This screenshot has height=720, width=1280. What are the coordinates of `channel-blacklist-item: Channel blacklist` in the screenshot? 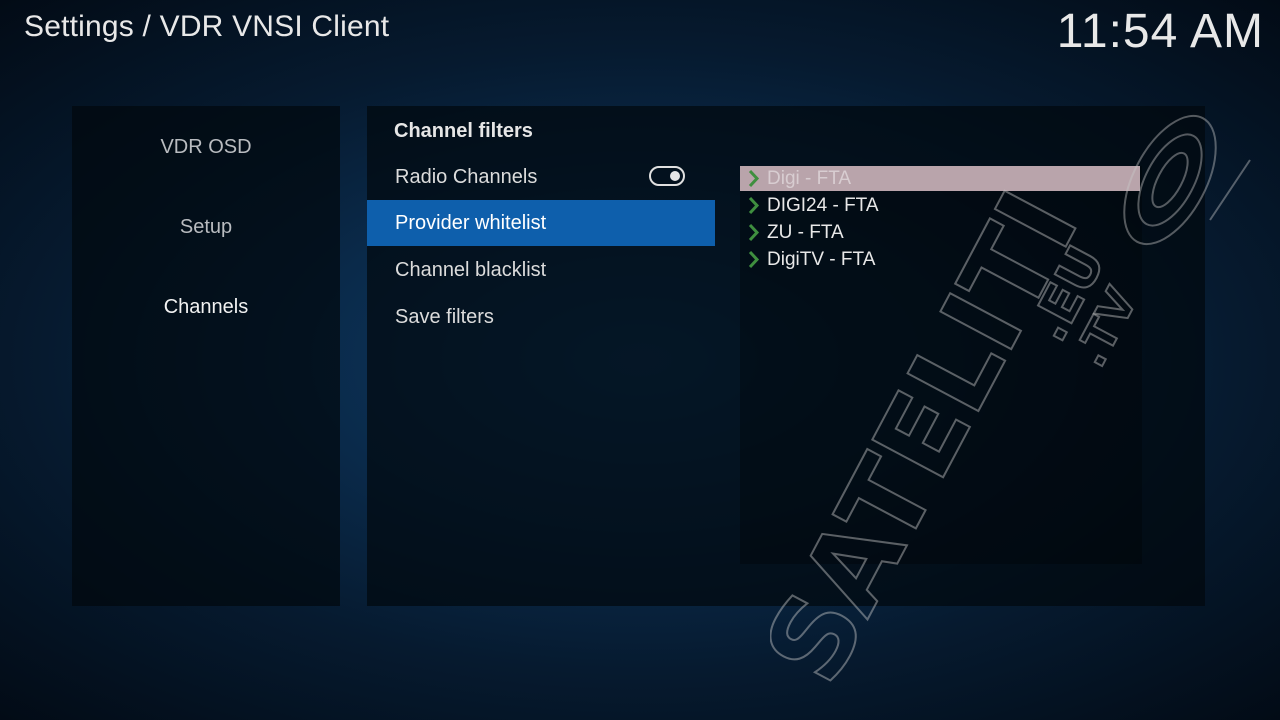 It's located at (541, 270).